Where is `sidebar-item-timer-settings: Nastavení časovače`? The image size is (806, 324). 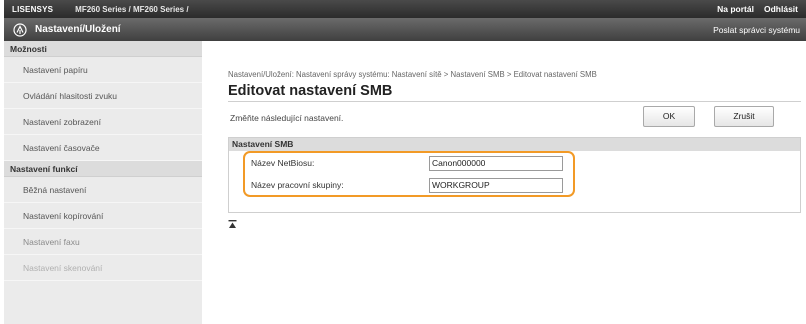
sidebar-item-timer-settings: Nastavení časovače is located at coordinates (103, 148).